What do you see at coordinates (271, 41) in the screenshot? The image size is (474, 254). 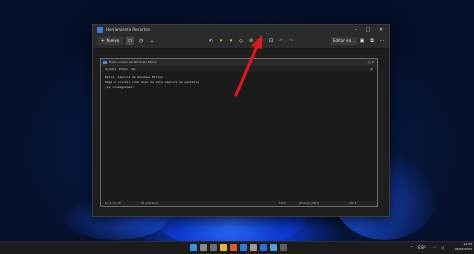 I see `text-actions-icon: ⊡` at bounding box center [271, 41].